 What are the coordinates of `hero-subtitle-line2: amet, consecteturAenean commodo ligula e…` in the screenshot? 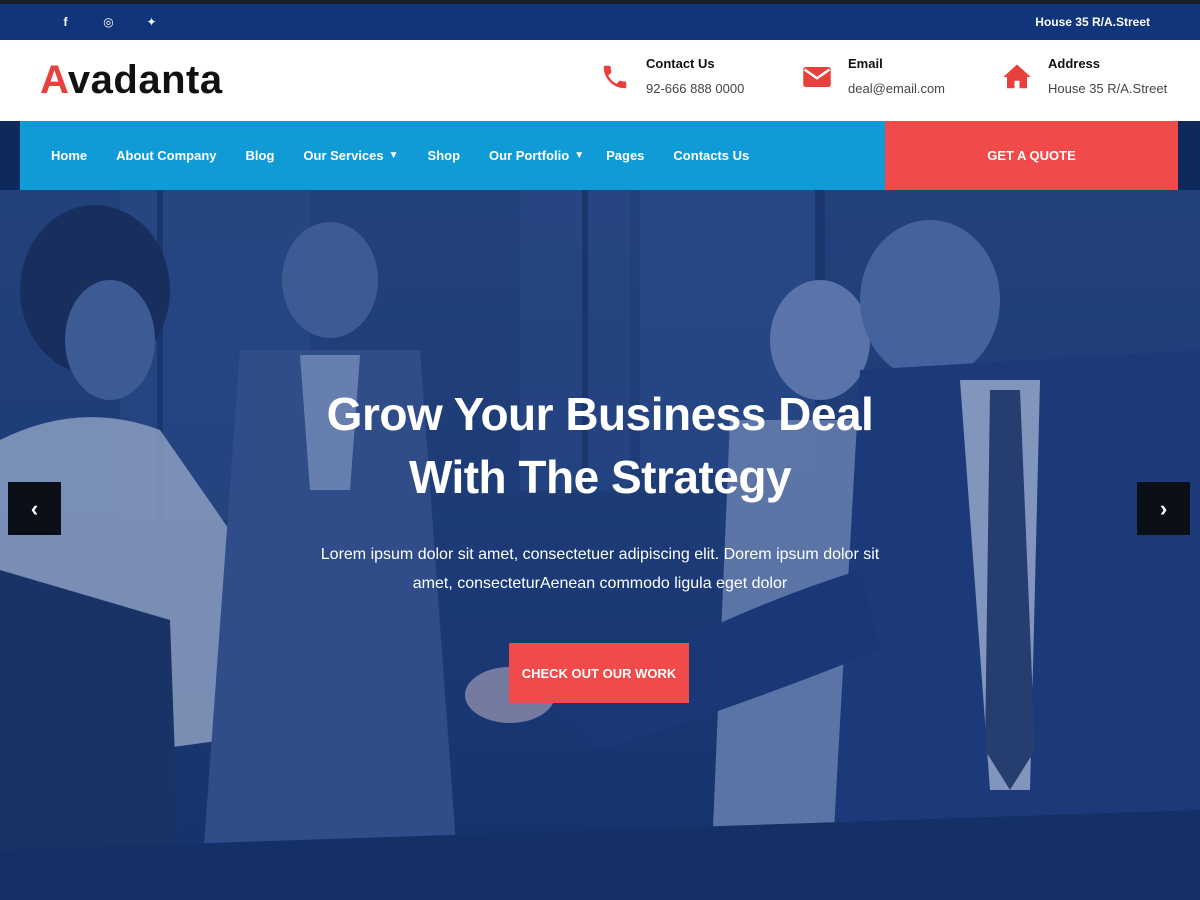 It's located at (600, 583).